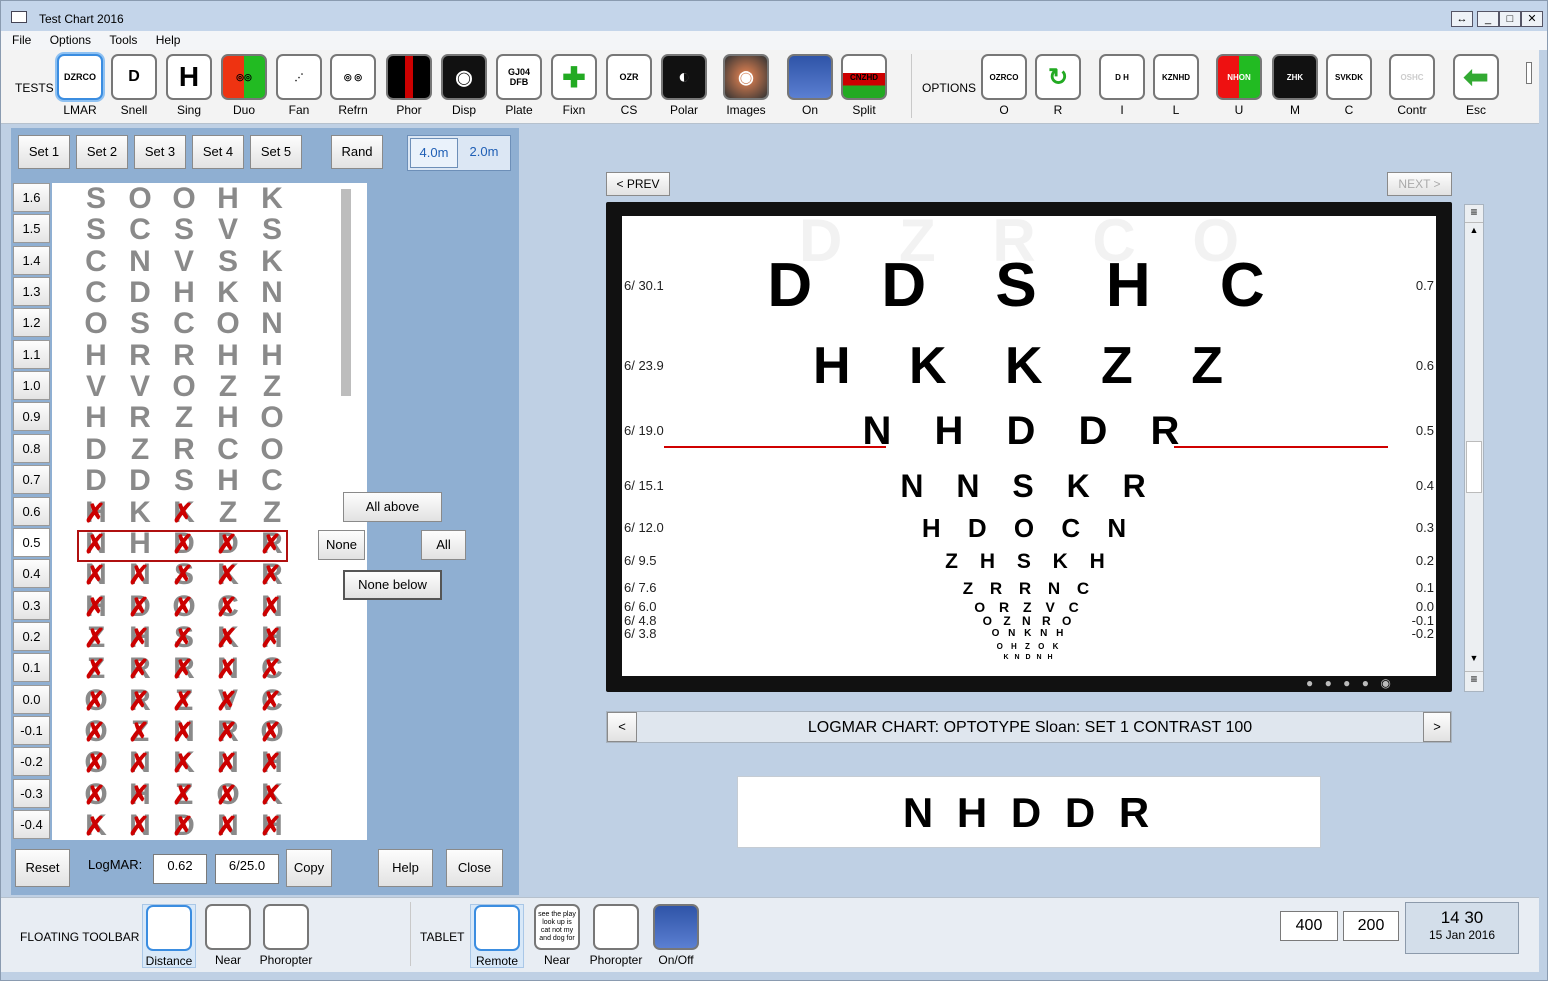 This screenshot has width=1548, height=981. Describe the element at coordinates (1462, 19) in the screenshot. I see `resize-icon: ↔` at that location.